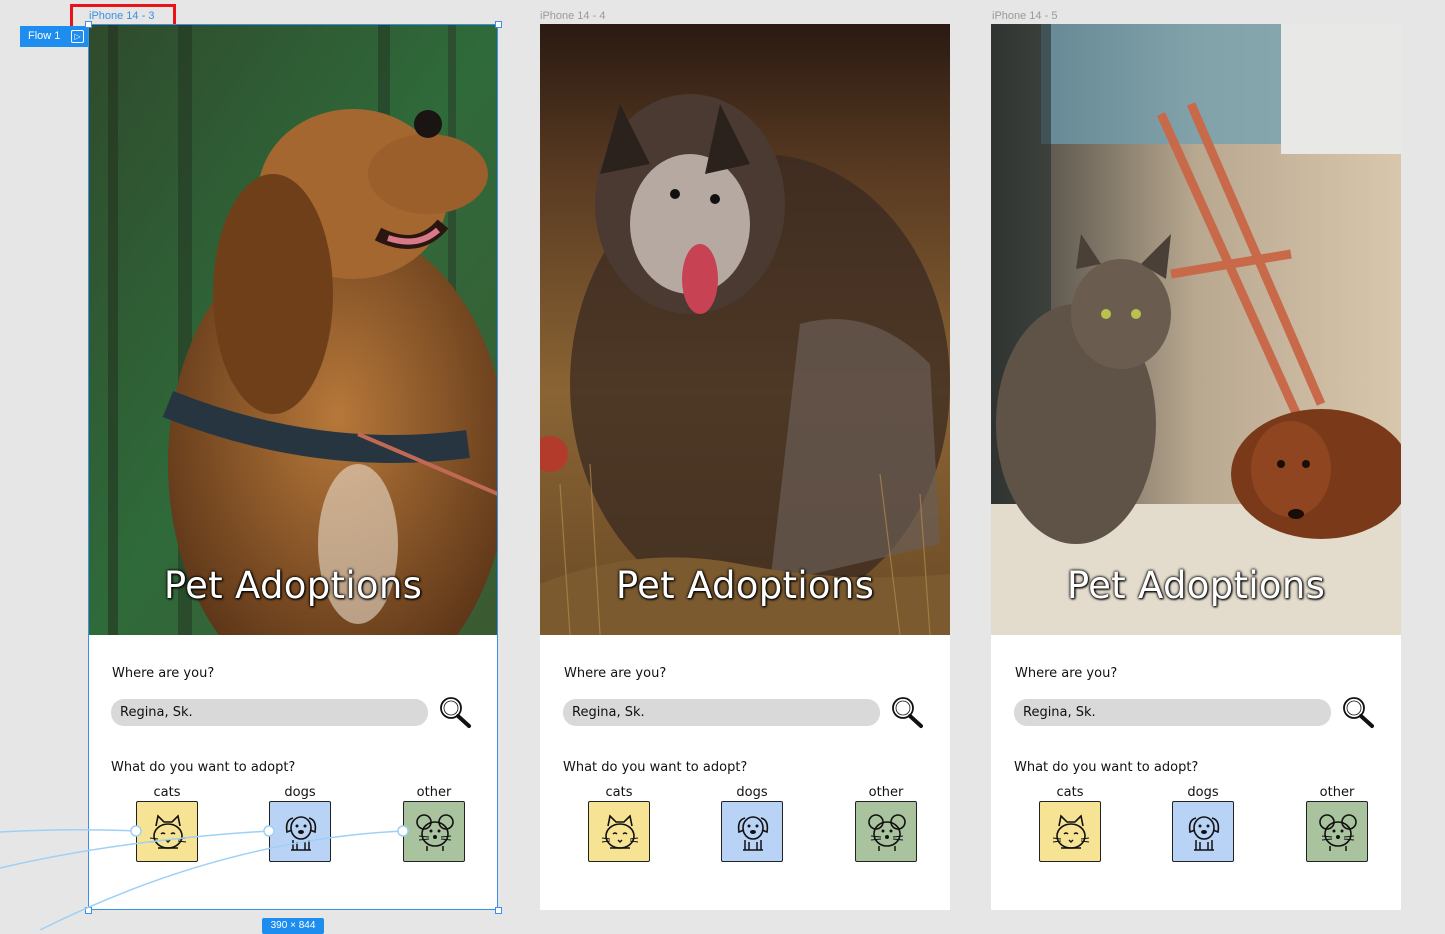 Image resolution: width=1445 pixels, height=934 pixels. Describe the element at coordinates (77, 36) in the screenshot. I see `play-icon: ▷` at that location.